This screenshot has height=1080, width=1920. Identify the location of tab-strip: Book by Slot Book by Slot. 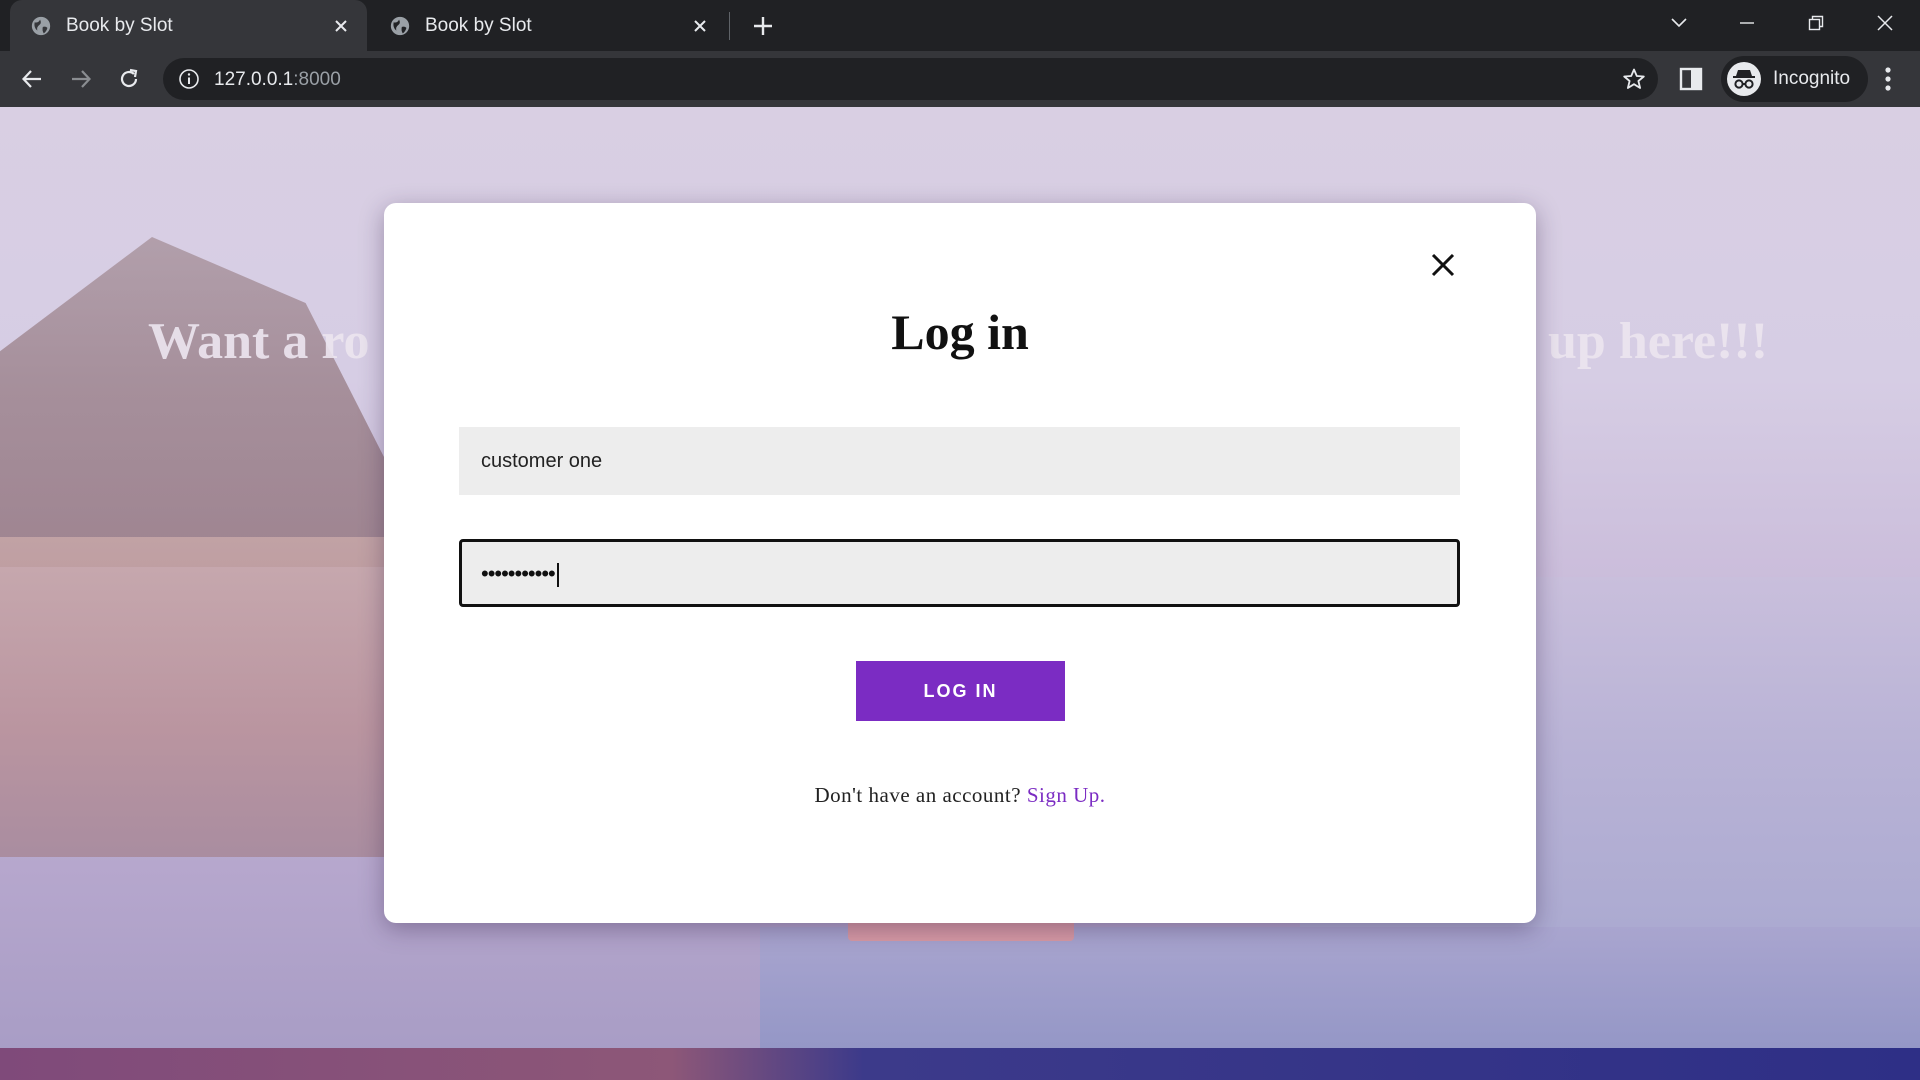
(960, 25).